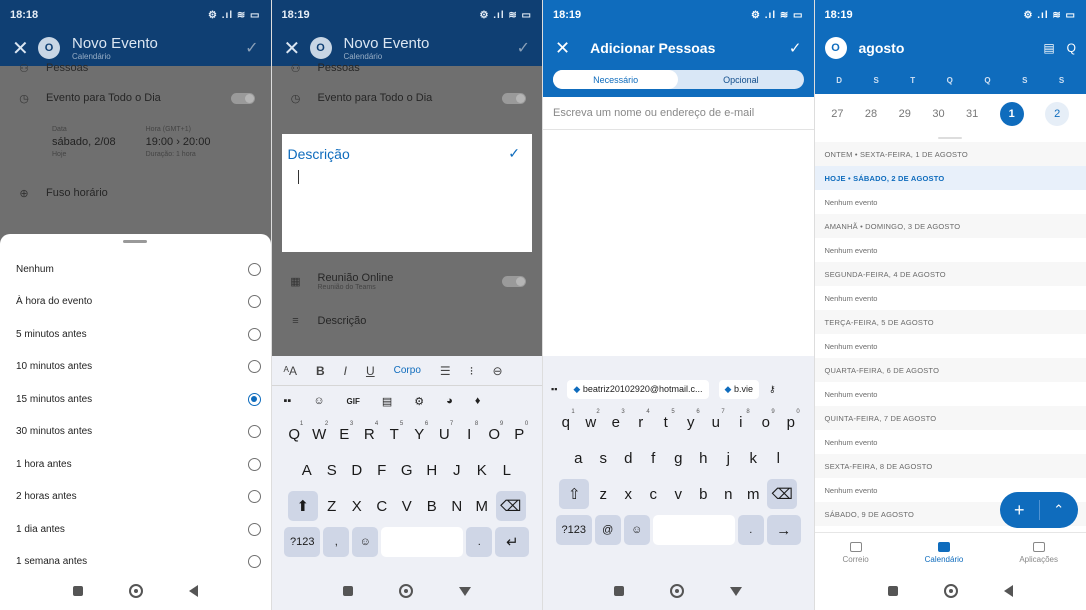  I want to click on key-j: j, so click(728, 458).